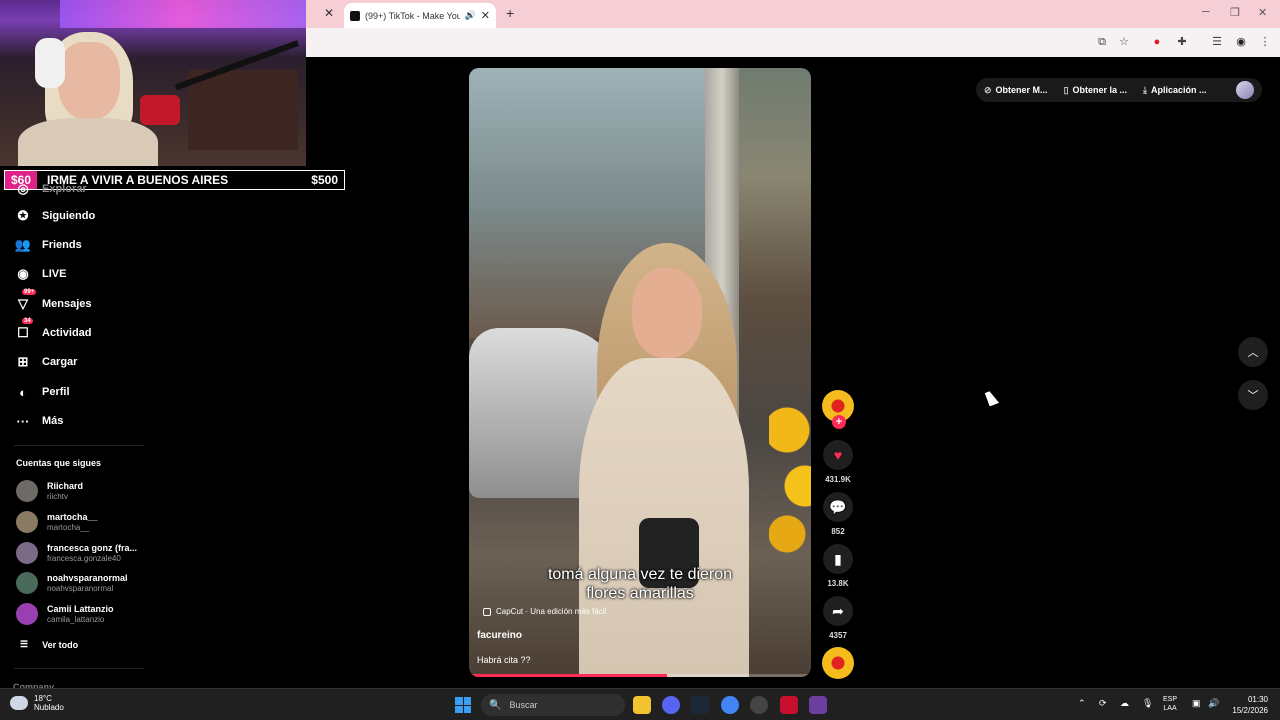 This screenshot has height=720, width=1280. I want to click on bookmark-icon: ▮, so click(838, 559).